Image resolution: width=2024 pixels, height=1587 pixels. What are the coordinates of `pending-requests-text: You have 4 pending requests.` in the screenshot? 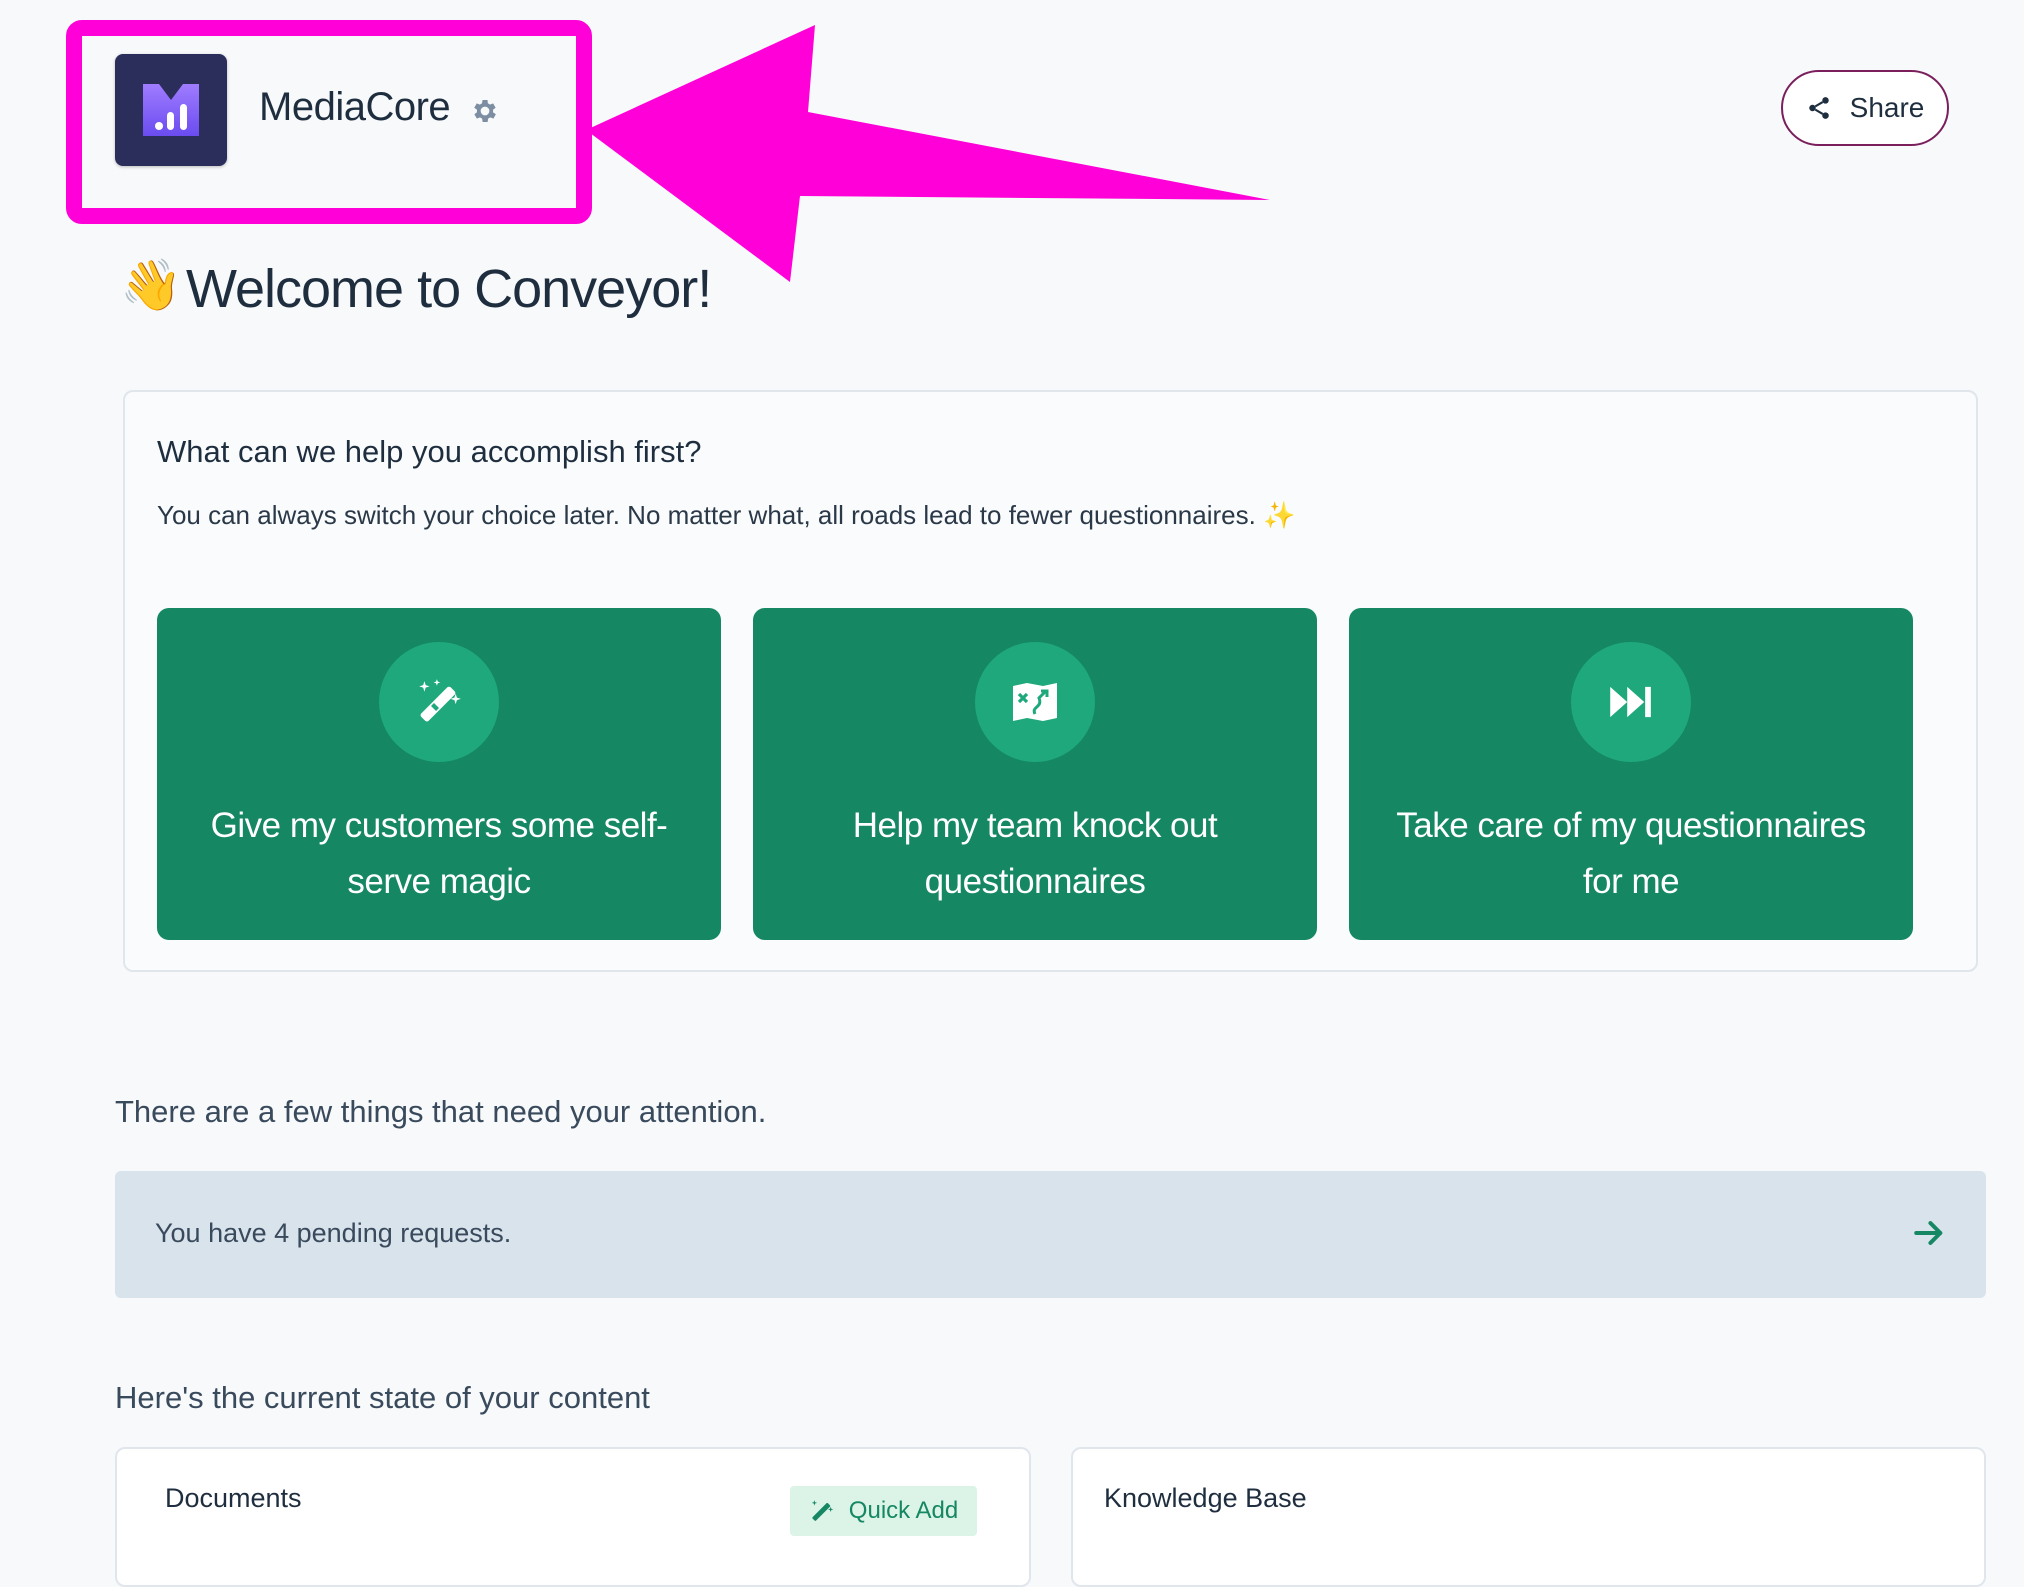 It's located at (333, 1233).